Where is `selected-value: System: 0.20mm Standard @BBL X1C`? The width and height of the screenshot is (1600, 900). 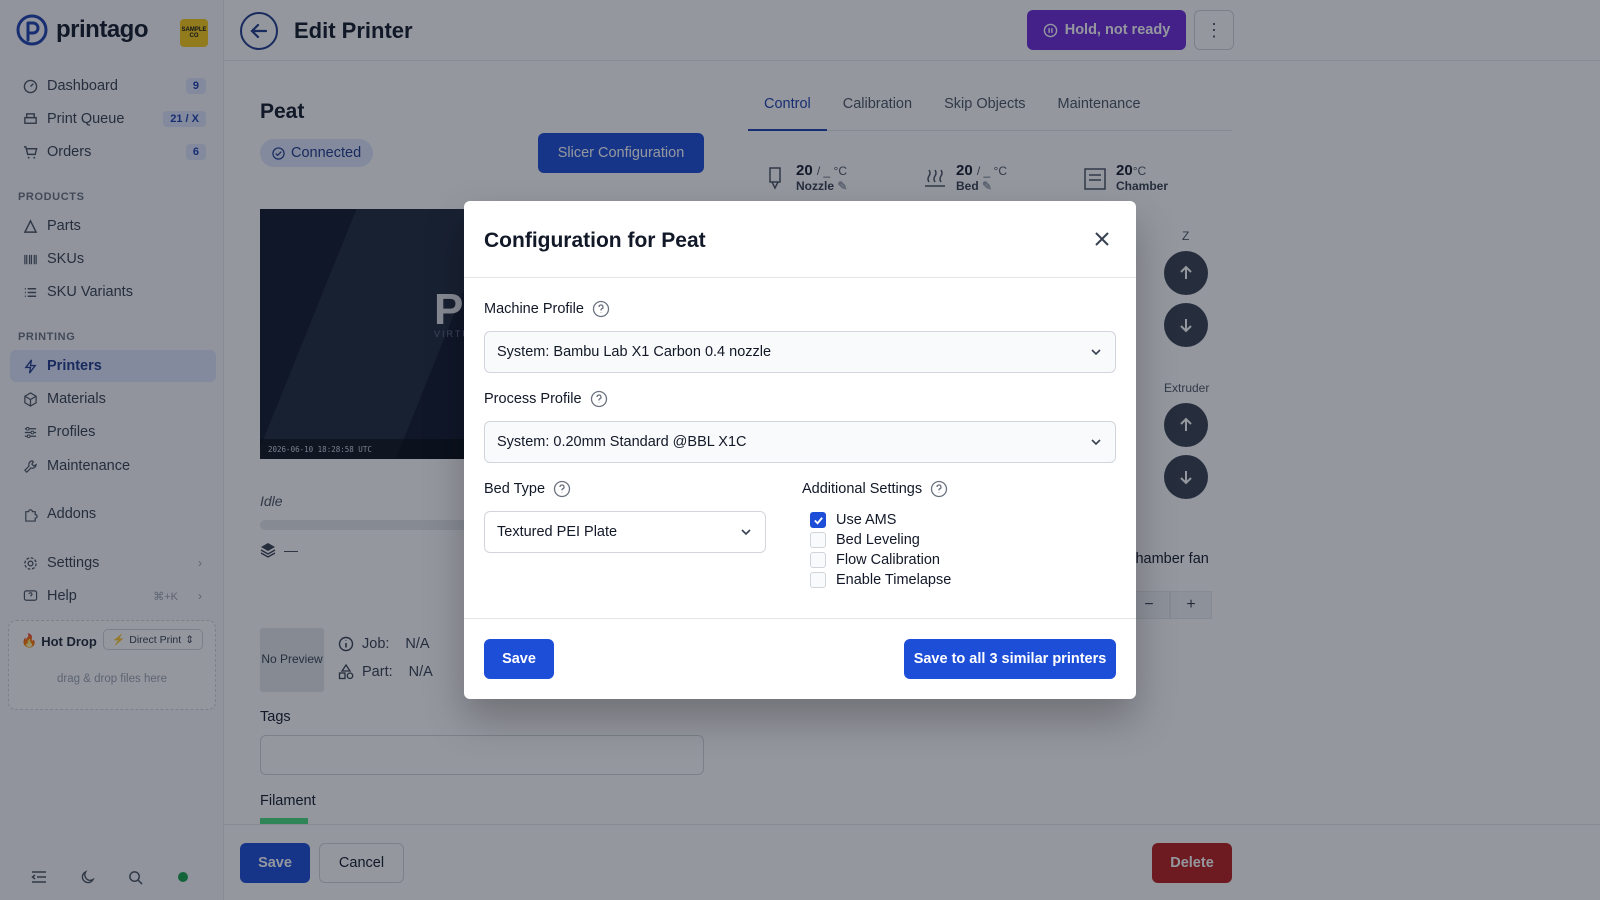 selected-value: System: 0.20mm Standard @BBL X1C is located at coordinates (622, 442).